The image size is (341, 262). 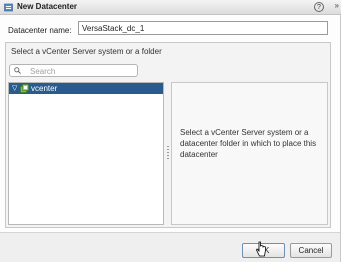 I want to click on splitter-grip-icon, so click(x=168, y=153).